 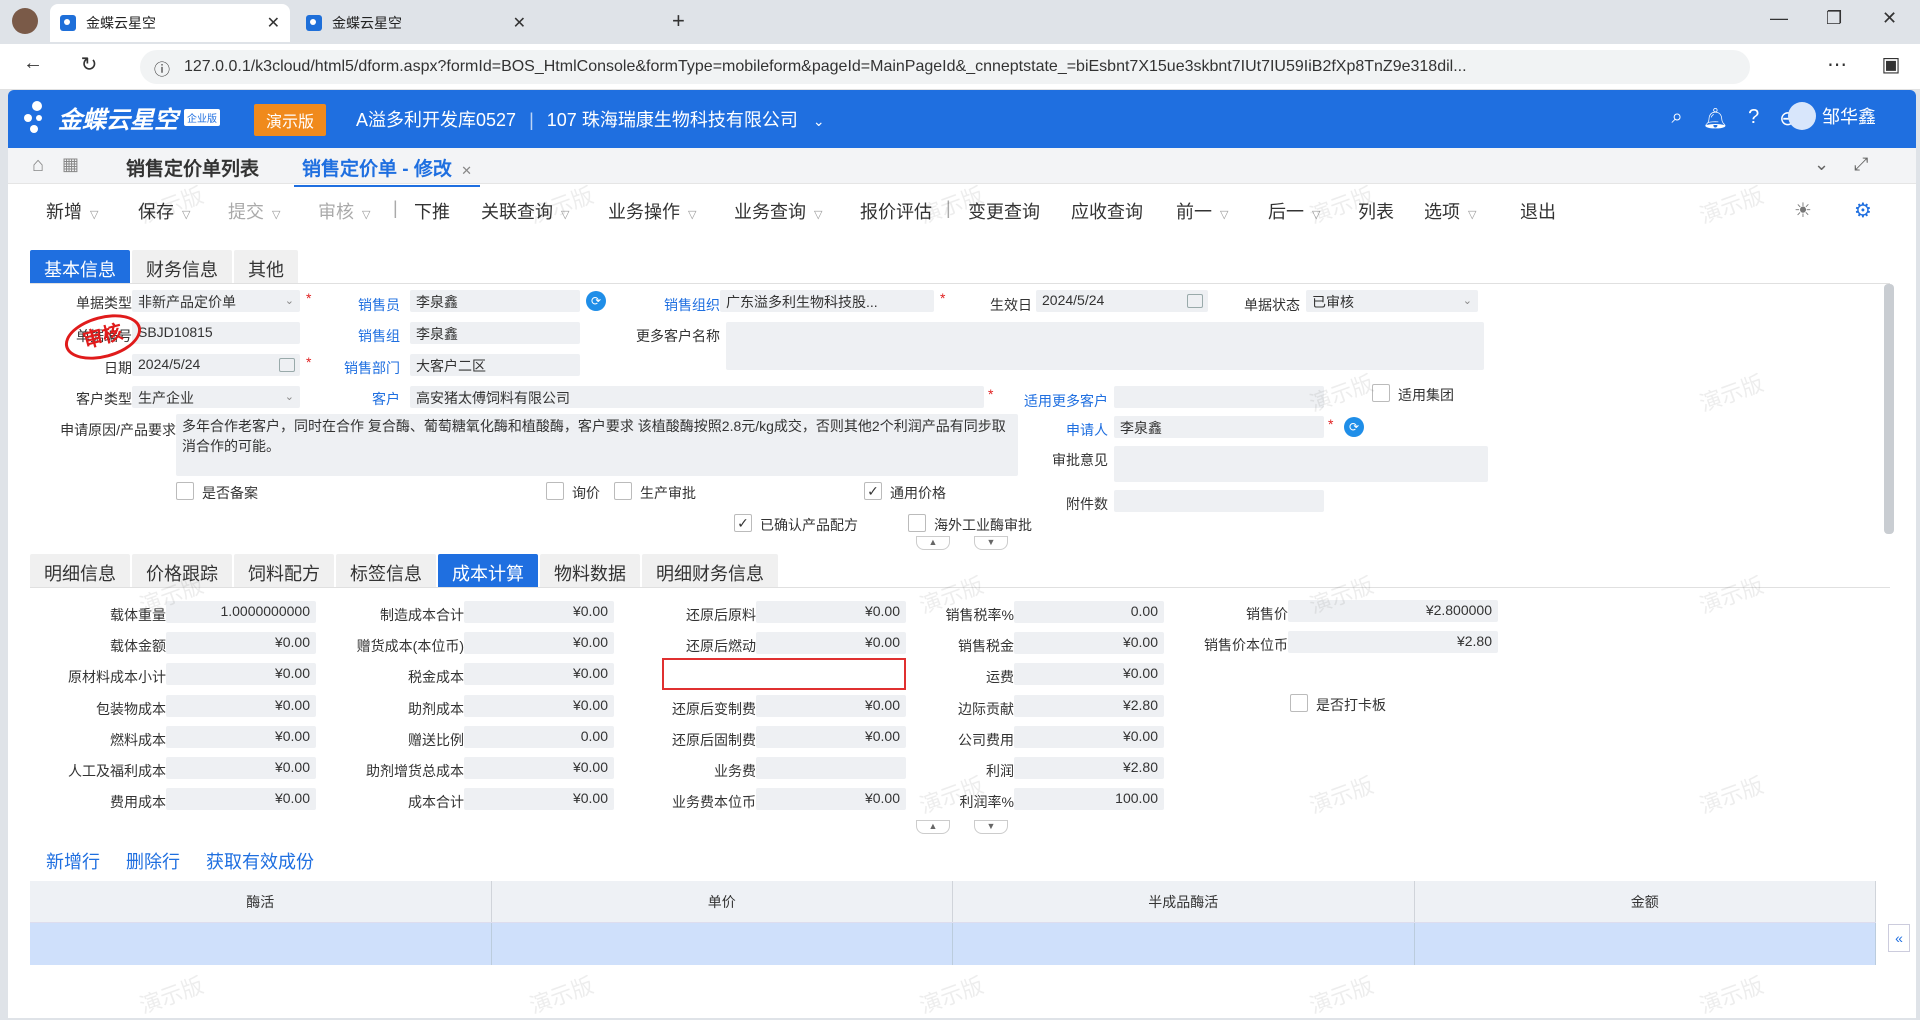 I want to click on column-header: 单价, so click(x=722, y=901).